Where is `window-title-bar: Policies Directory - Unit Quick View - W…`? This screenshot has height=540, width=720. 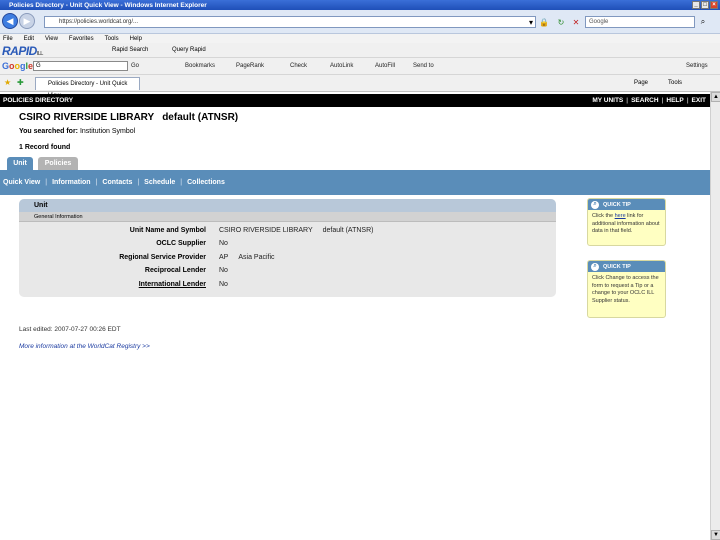
window-title-bar: Policies Directory - Unit Quick View - W… is located at coordinates (360, 5).